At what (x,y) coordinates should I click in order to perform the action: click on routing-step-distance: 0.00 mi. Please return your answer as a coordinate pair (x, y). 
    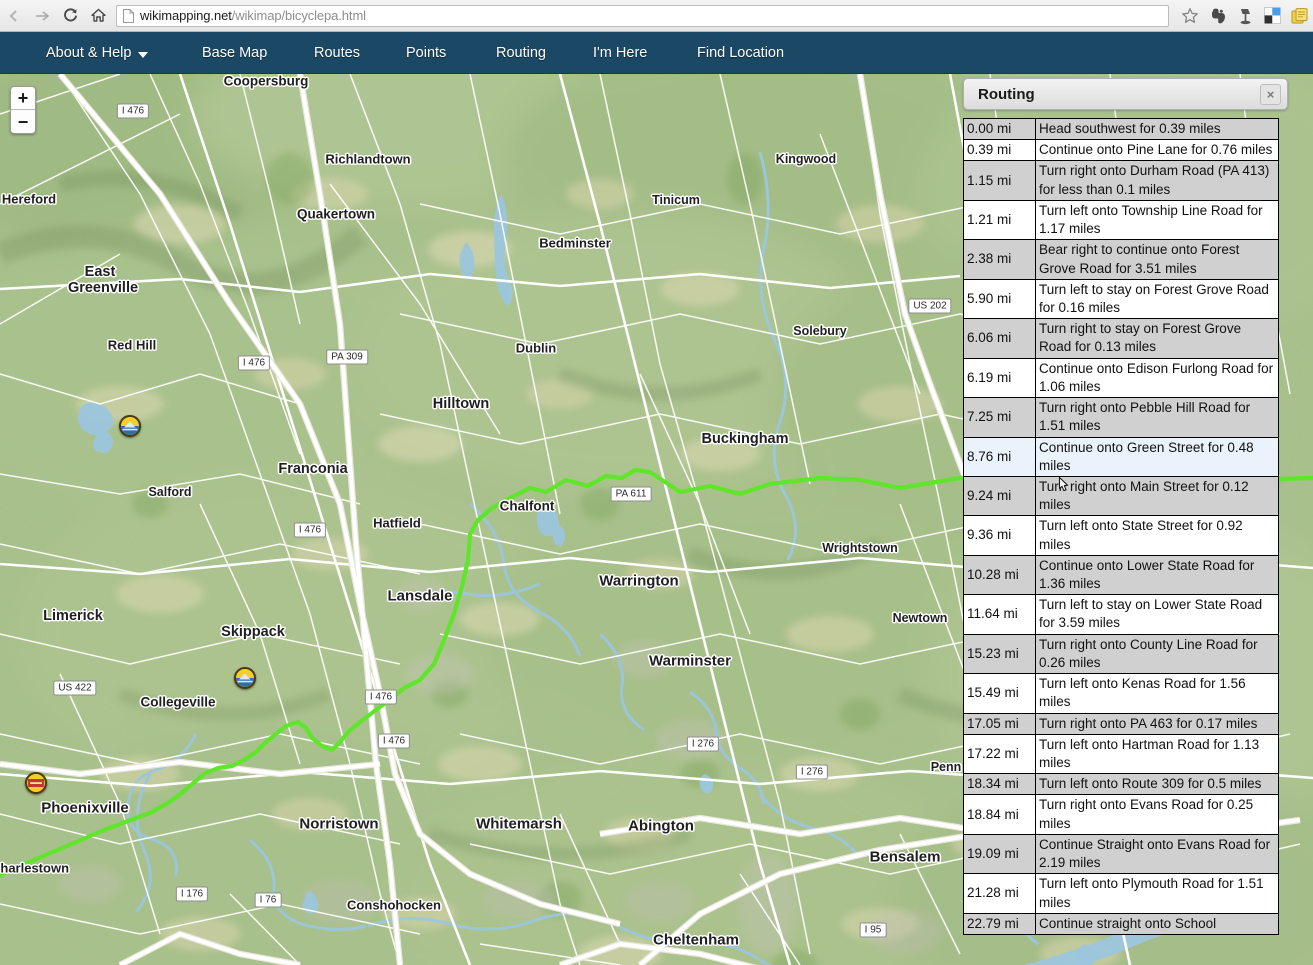
    Looking at the image, I should click on (999, 129).